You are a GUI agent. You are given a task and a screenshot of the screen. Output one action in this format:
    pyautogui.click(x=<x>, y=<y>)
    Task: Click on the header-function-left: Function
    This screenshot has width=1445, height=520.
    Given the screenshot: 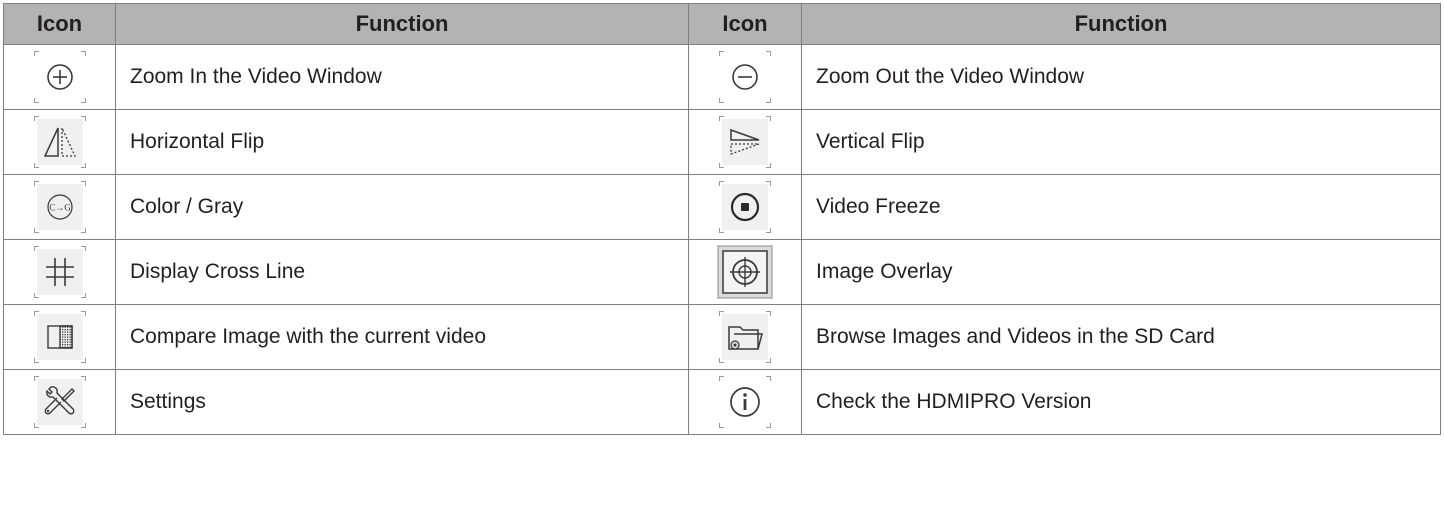 What is the action you would take?
    pyautogui.click(x=402, y=24)
    